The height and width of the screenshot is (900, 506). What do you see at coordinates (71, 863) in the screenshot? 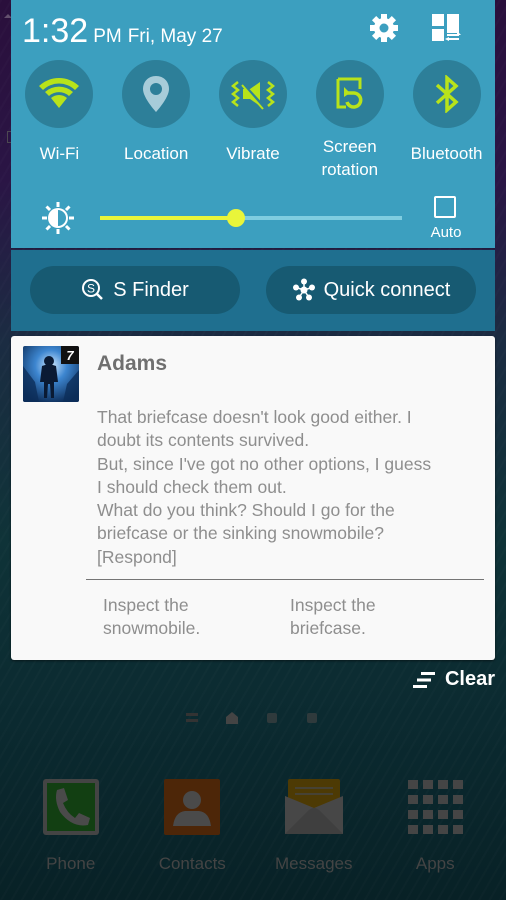
I see `dock-phone-label: Phone` at bounding box center [71, 863].